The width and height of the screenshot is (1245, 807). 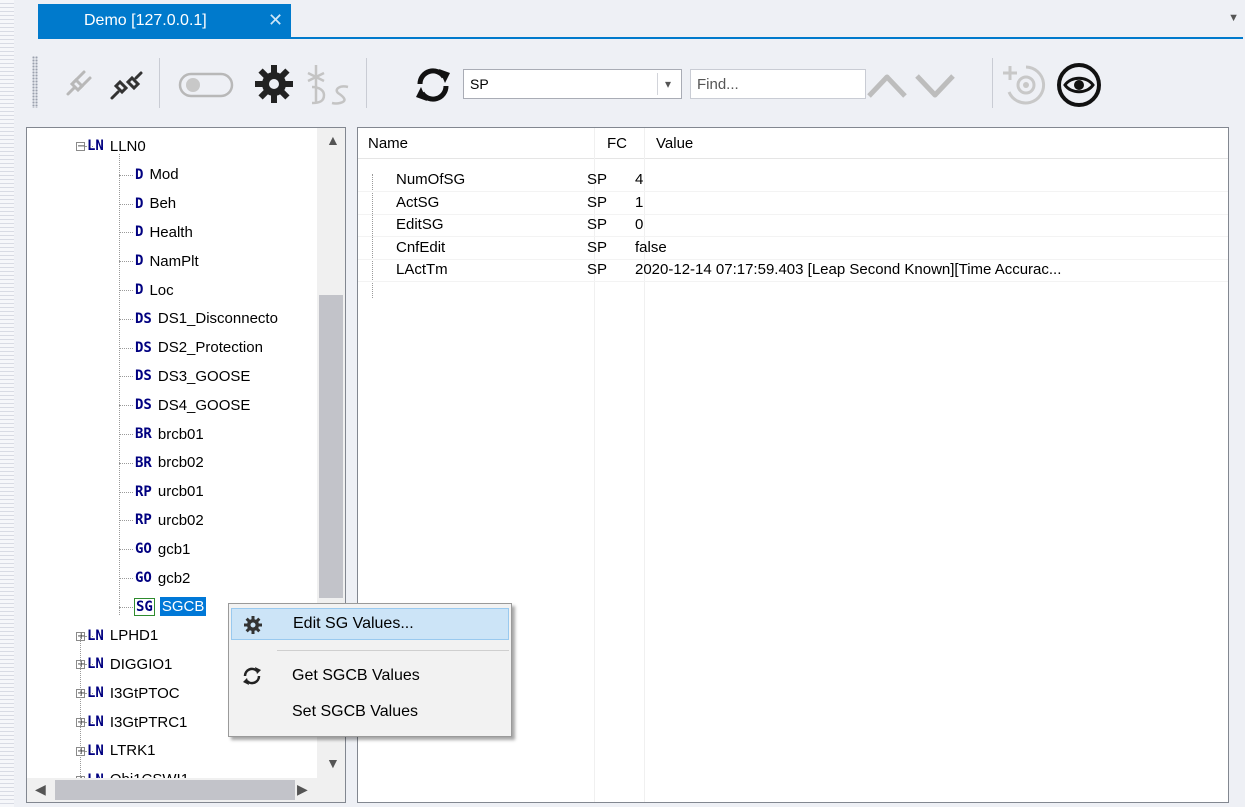 I want to click on tree-node: GO gcb1, so click(x=162, y=549).